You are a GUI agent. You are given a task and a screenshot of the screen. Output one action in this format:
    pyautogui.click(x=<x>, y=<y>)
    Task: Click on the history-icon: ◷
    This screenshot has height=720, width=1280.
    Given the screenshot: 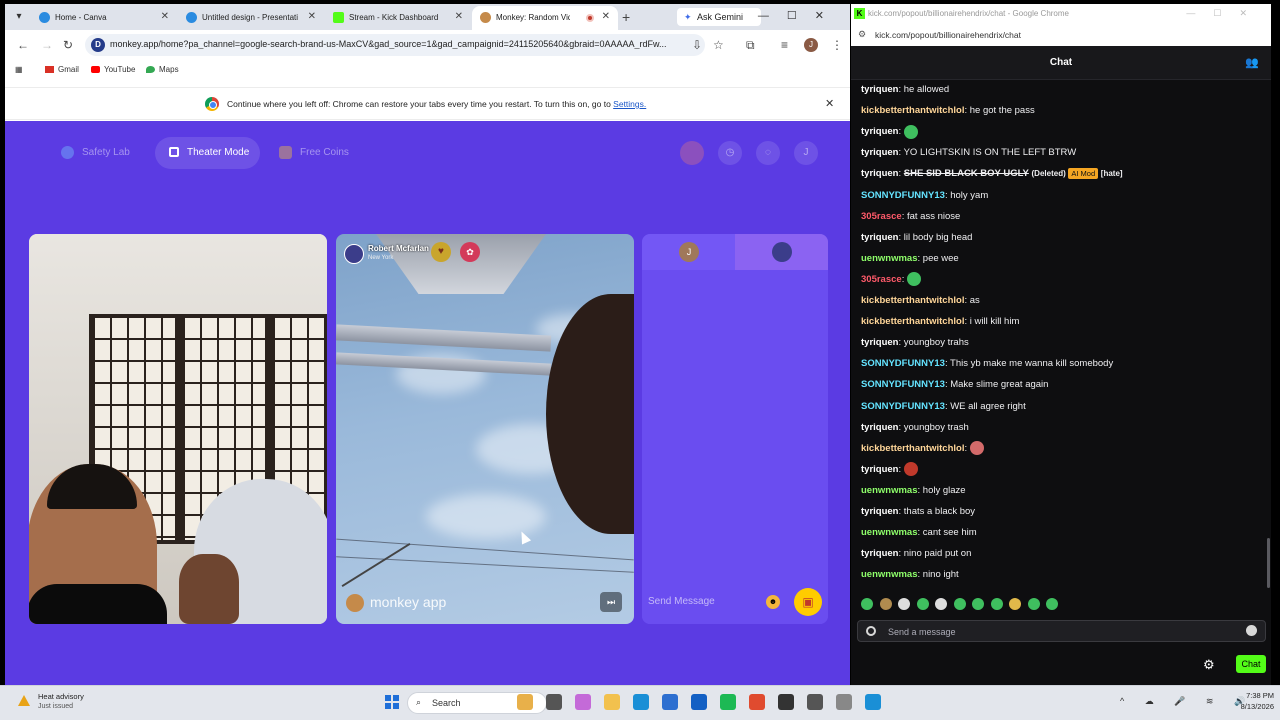 What is the action you would take?
    pyautogui.click(x=730, y=153)
    